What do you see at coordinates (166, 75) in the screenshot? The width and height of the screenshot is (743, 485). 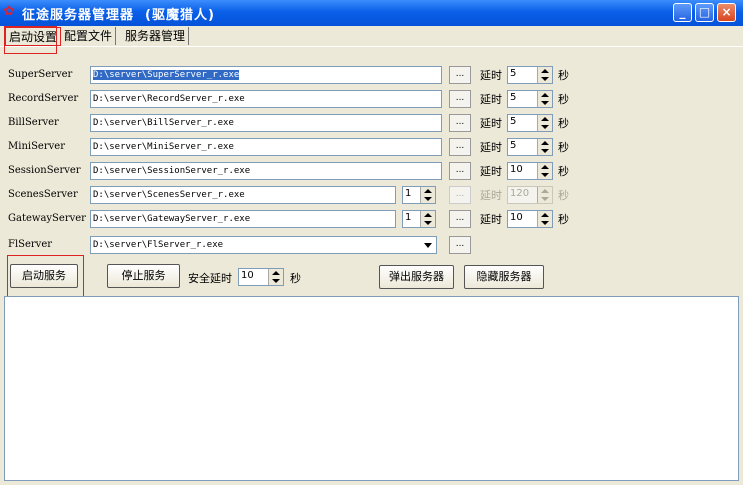 I see `path-value: D:\server\SuperServer_r.exe` at bounding box center [166, 75].